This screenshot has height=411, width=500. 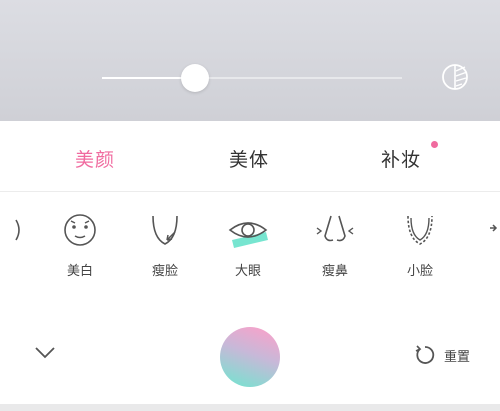 What do you see at coordinates (401, 158) in the screenshot?
I see `tab-makeup: 补妆` at bounding box center [401, 158].